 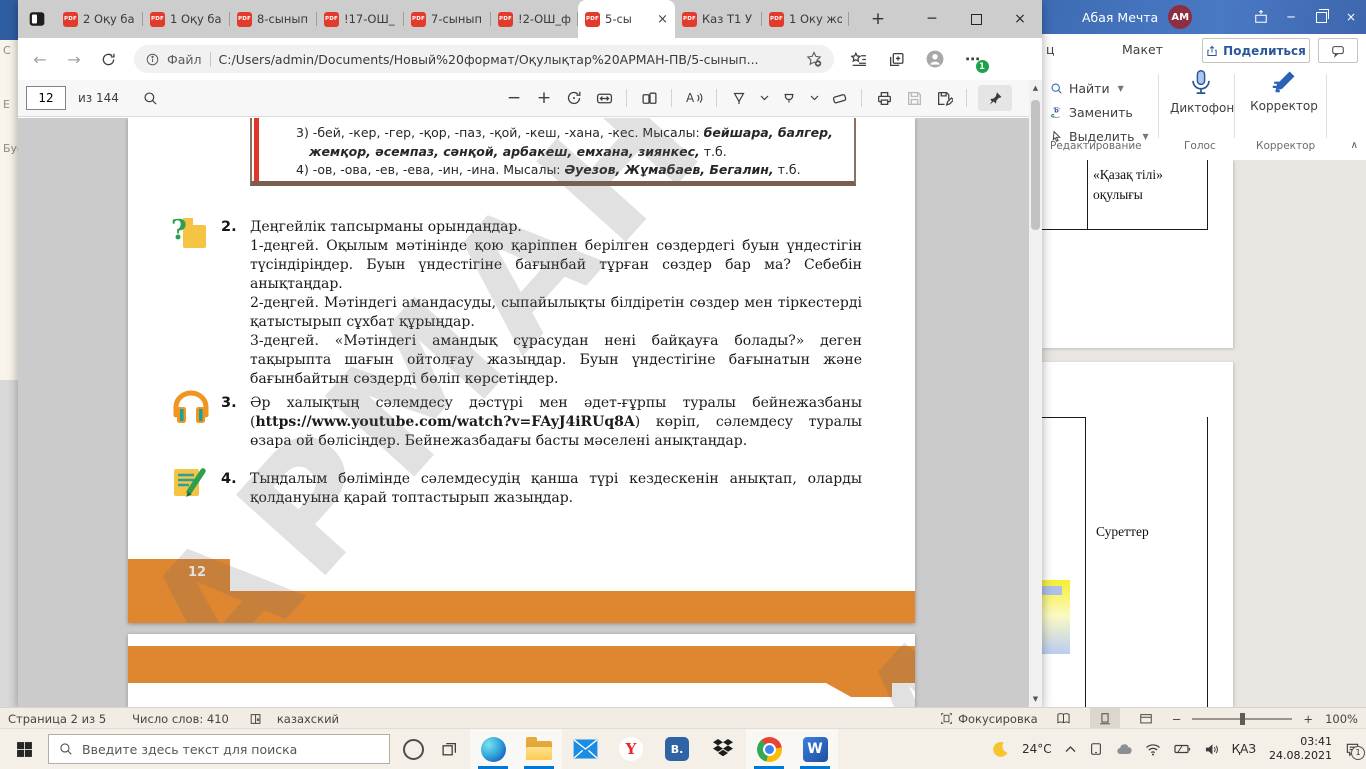 I want to click on browser-tab: PDF 8-сынып, so click(x=273, y=19).